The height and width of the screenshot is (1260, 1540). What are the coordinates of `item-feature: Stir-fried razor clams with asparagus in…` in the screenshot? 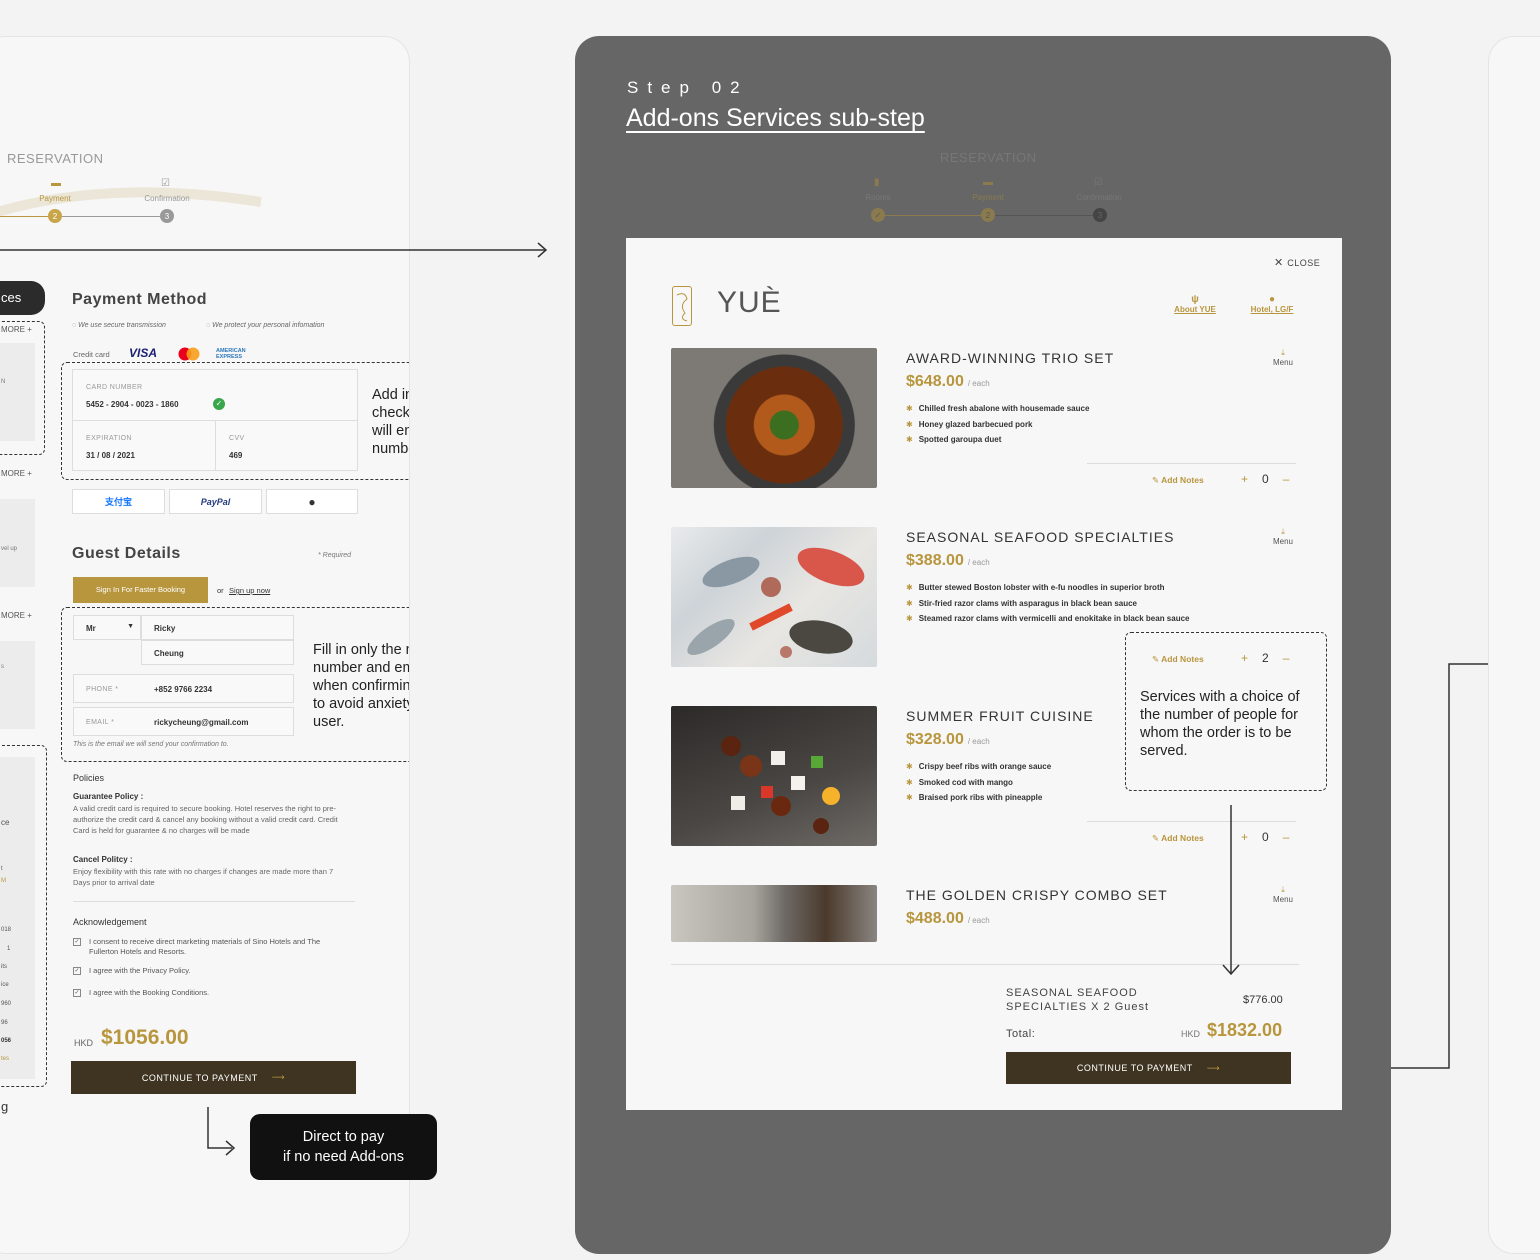 It's located at (1021, 603).